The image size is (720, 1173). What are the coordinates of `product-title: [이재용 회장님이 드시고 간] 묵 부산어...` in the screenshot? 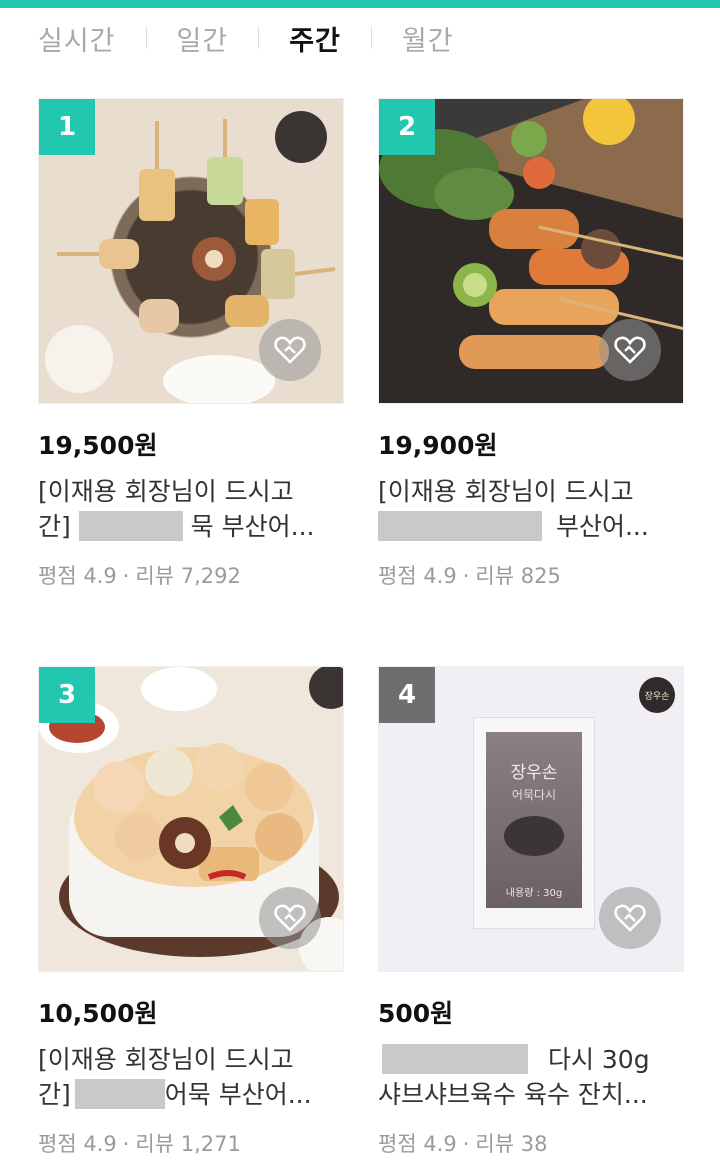 It's located at (191, 509).